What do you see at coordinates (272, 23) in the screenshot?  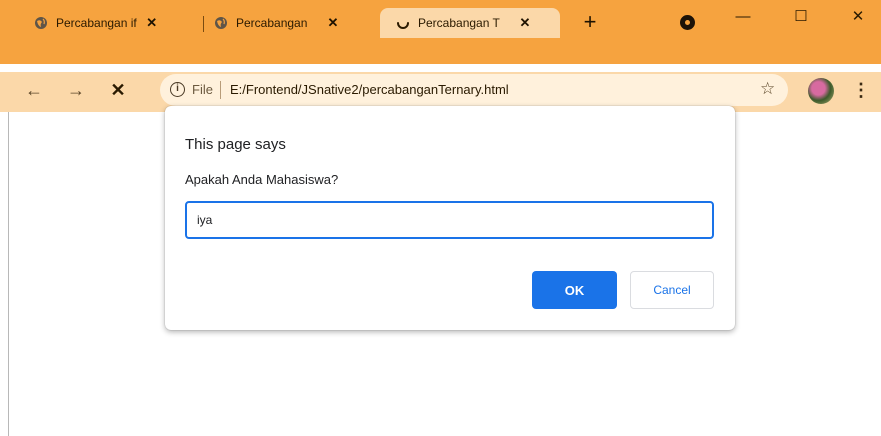 I see `tab-title: Percabangan` at bounding box center [272, 23].